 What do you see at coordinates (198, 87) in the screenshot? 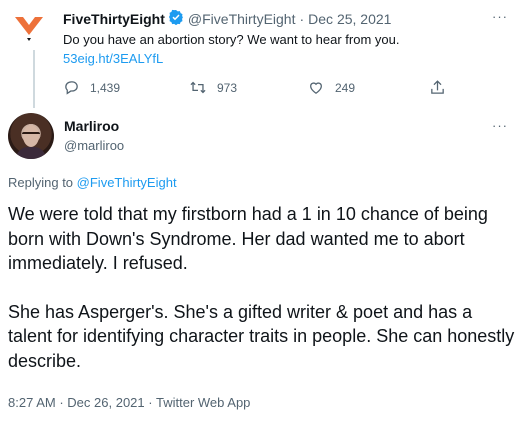
I see `retweet-icon` at bounding box center [198, 87].